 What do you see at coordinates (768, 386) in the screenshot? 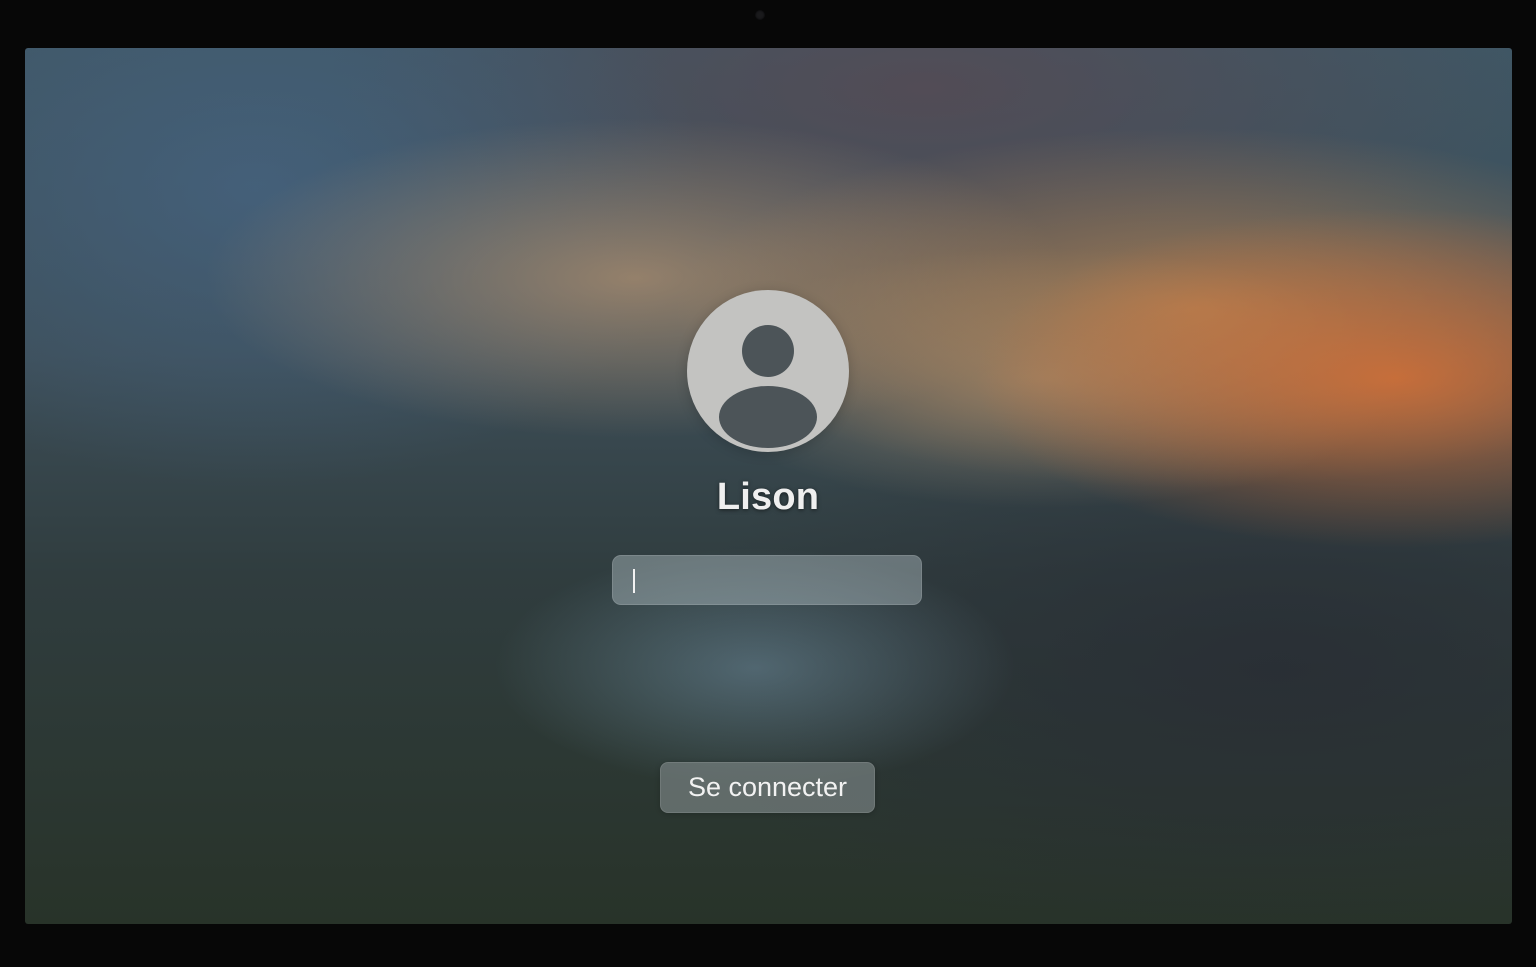
I see `user-silhouette-icon` at bounding box center [768, 386].